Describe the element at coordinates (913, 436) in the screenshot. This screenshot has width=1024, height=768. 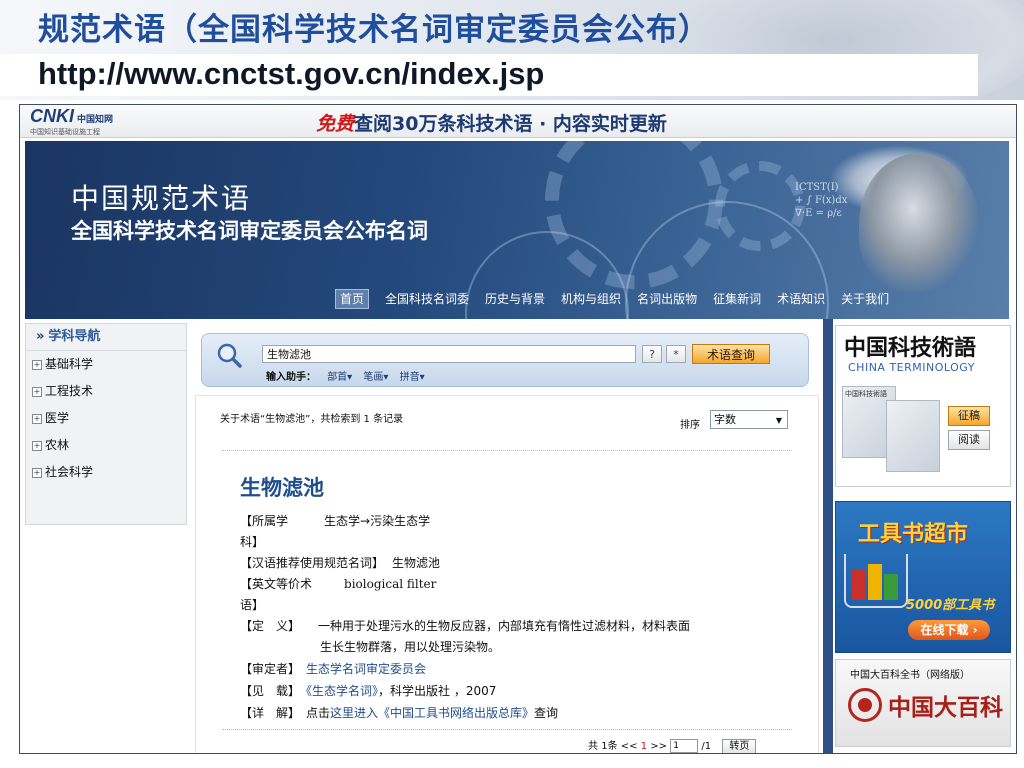
I see `journal-cover` at that location.